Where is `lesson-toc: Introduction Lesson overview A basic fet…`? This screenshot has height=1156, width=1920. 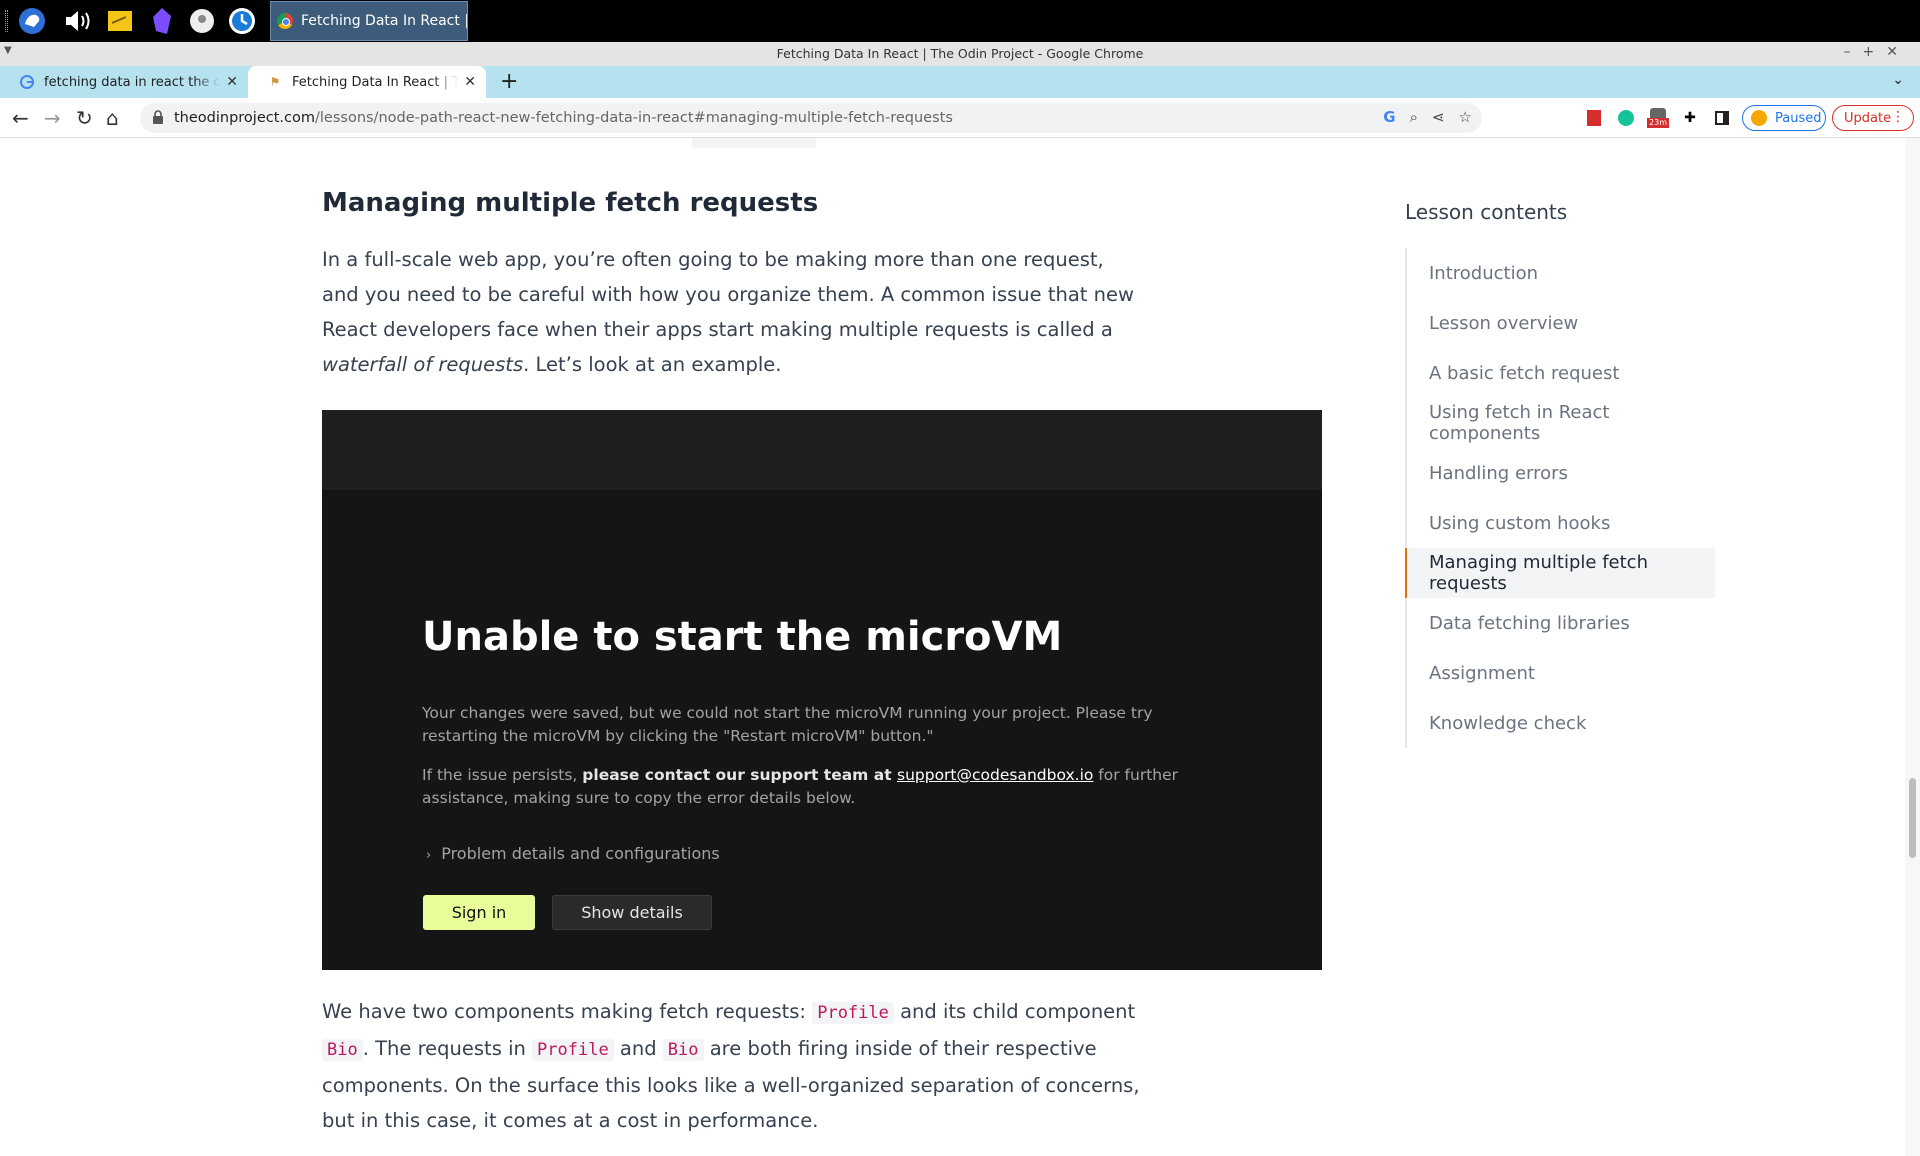 lesson-toc: Introduction Lesson overview A basic fet… is located at coordinates (1560, 498).